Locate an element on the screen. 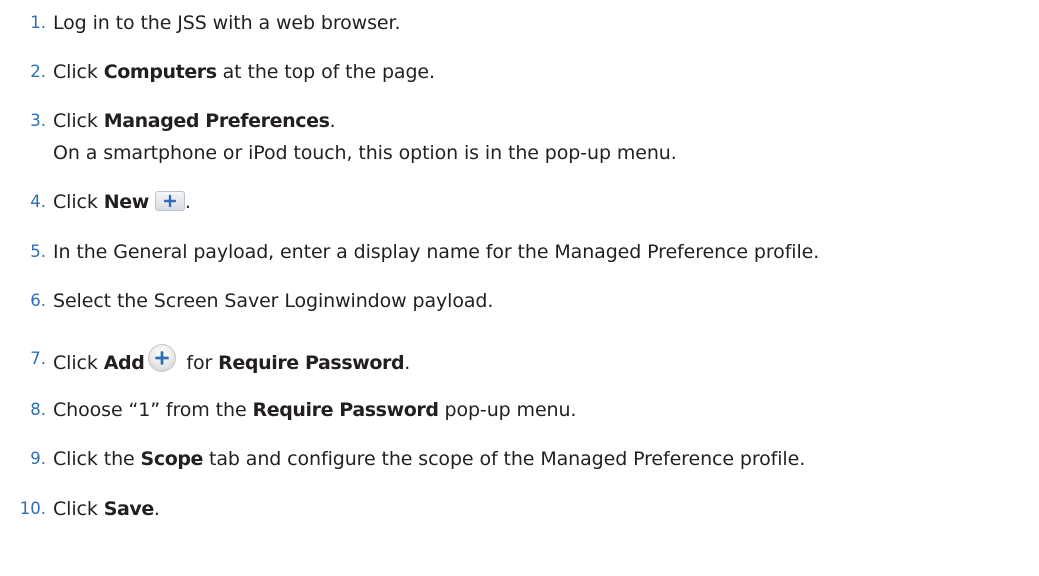 The image size is (1039, 576). ui-term-scope: Scope is located at coordinates (172, 459).